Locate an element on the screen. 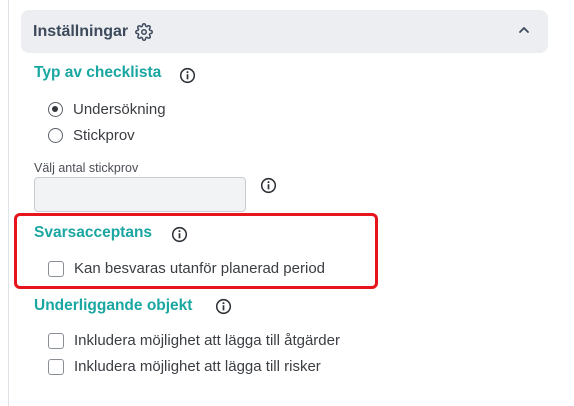 This screenshot has width=574, height=406. settings-title: Inställningar is located at coordinates (81, 31).